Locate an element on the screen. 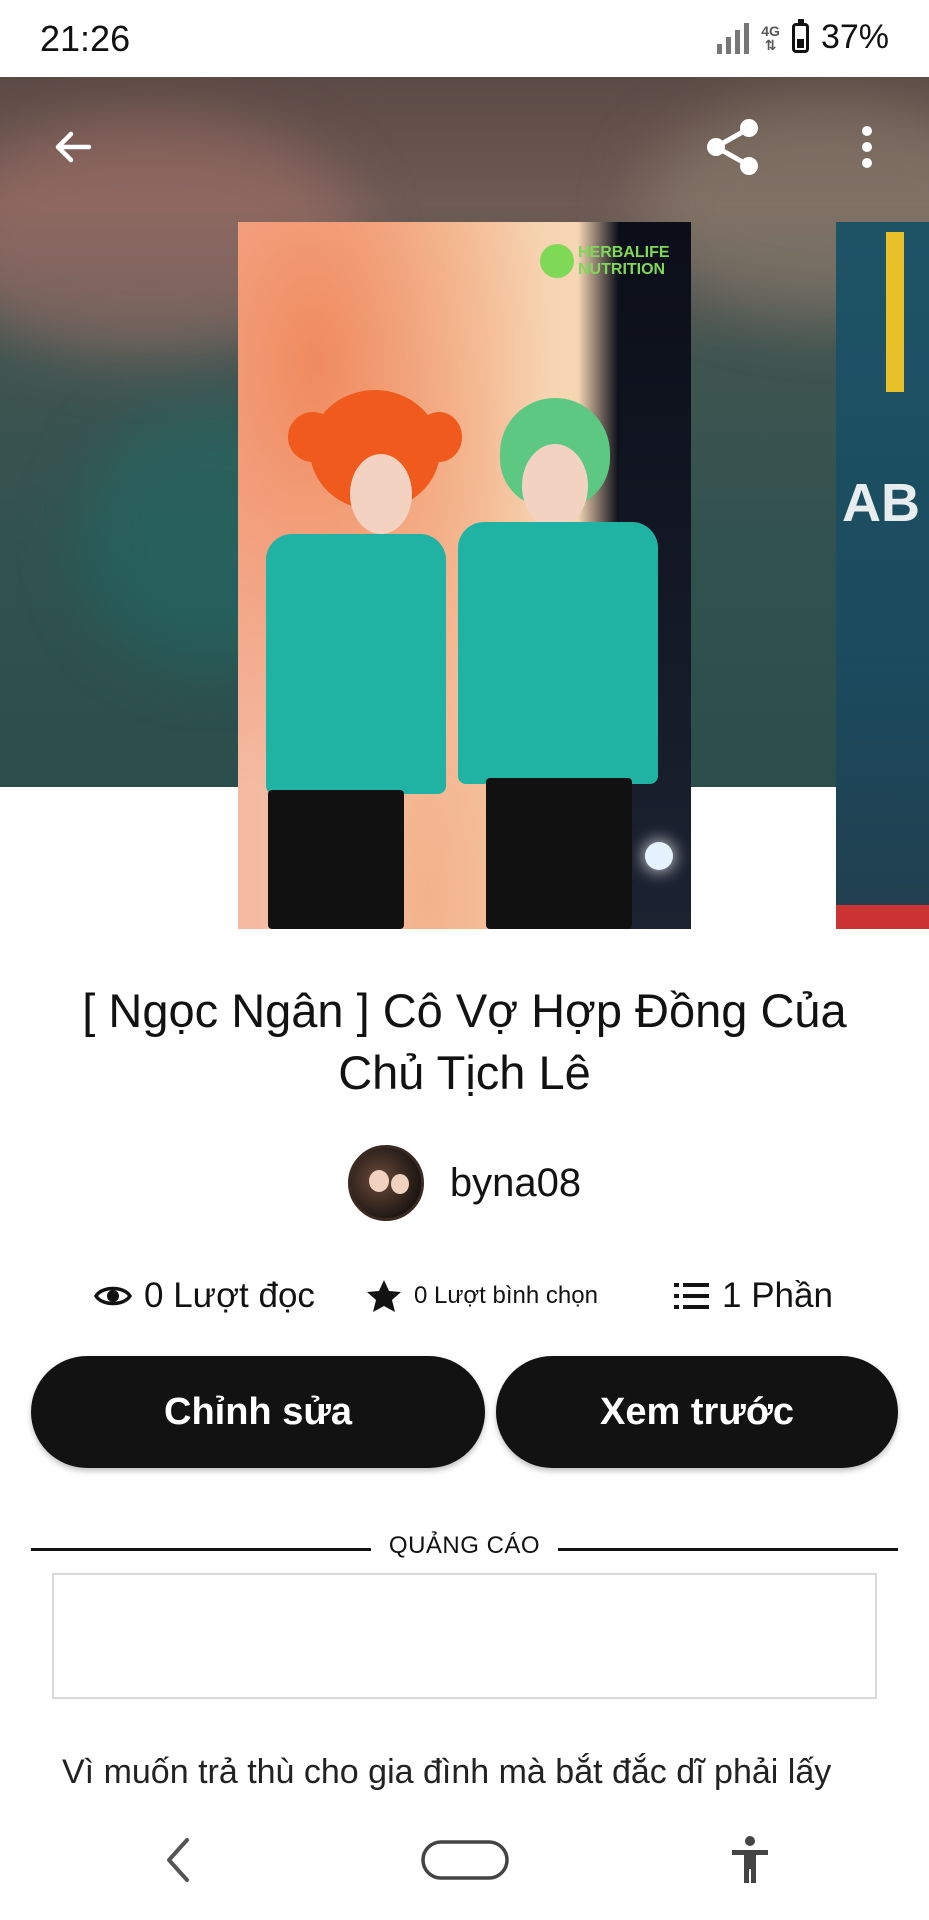 This screenshot has height=1920, width=929. accessibility-icon is located at coordinates (750, 1859).